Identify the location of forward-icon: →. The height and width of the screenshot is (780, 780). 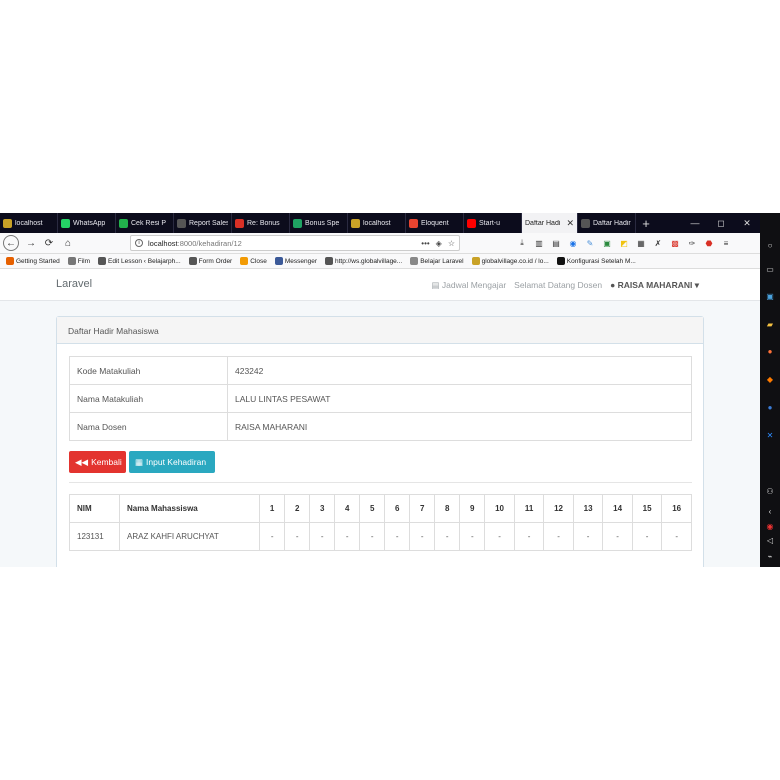
(31, 243).